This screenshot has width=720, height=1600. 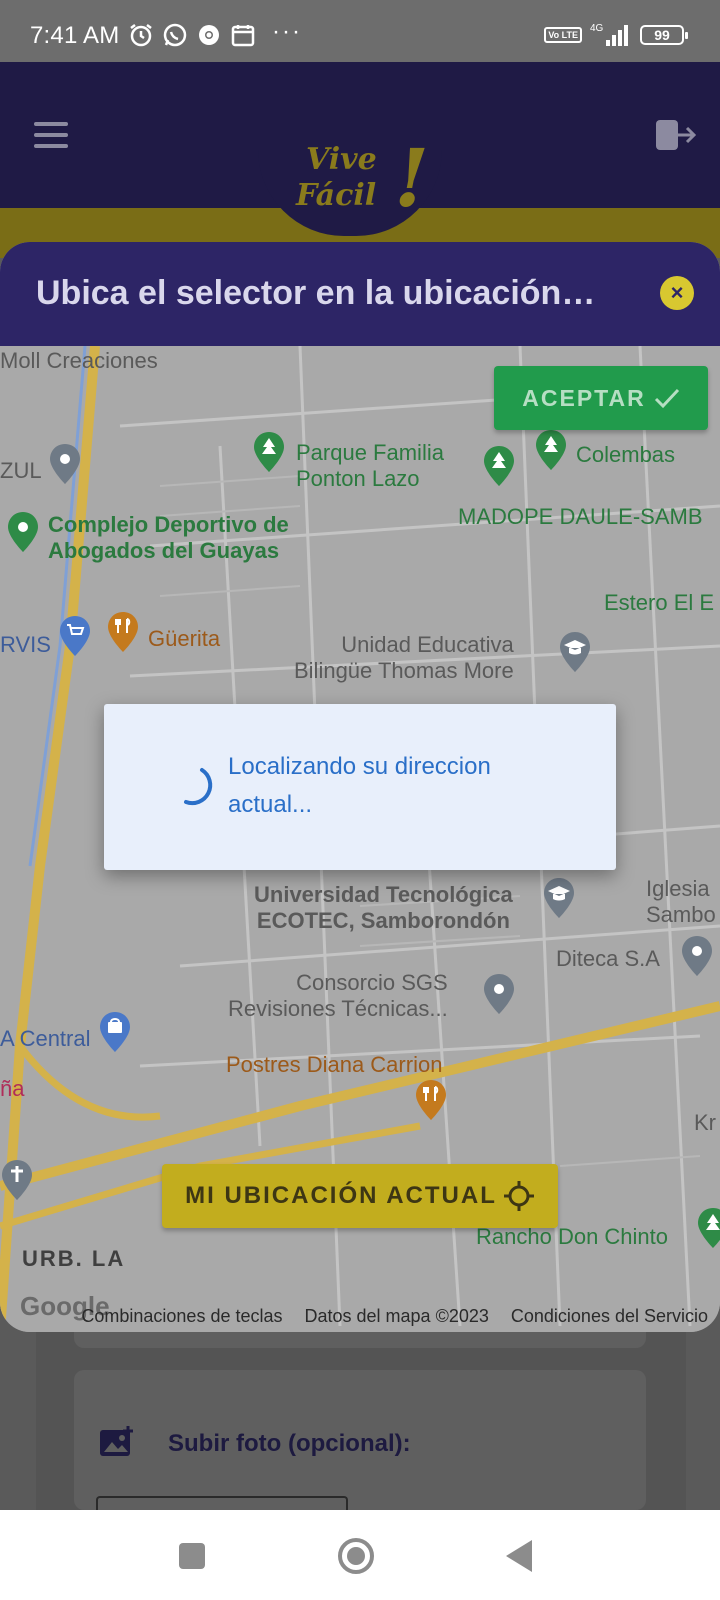 I want to click on map-label: Colembas, so click(x=626, y=454).